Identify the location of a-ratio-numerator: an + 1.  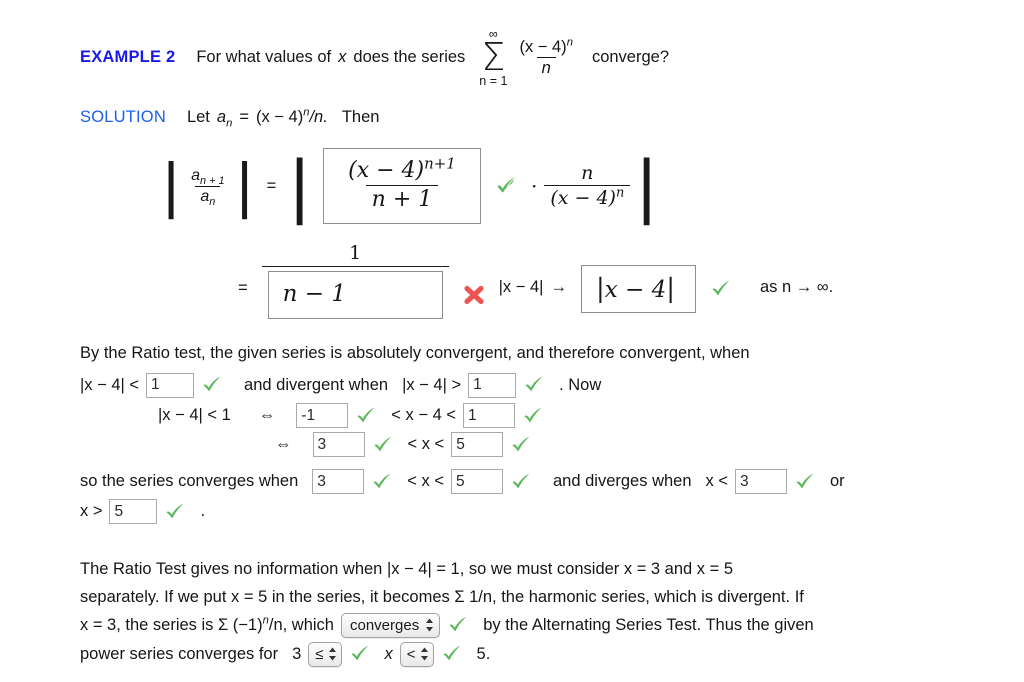
(208, 177).